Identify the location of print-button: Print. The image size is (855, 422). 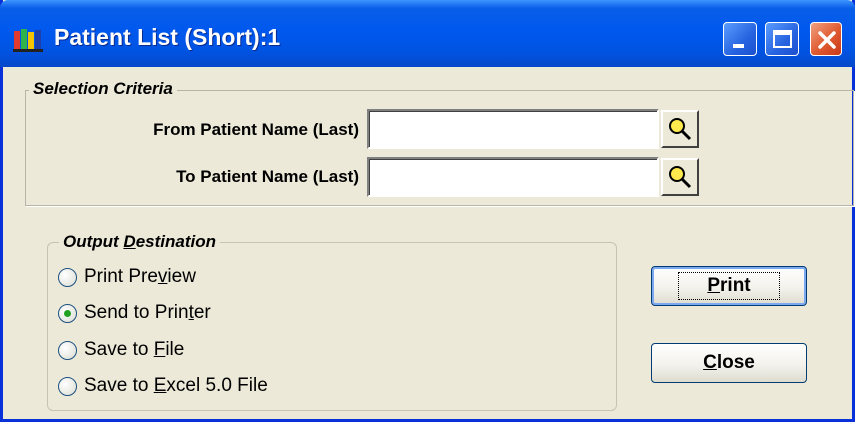
(729, 286).